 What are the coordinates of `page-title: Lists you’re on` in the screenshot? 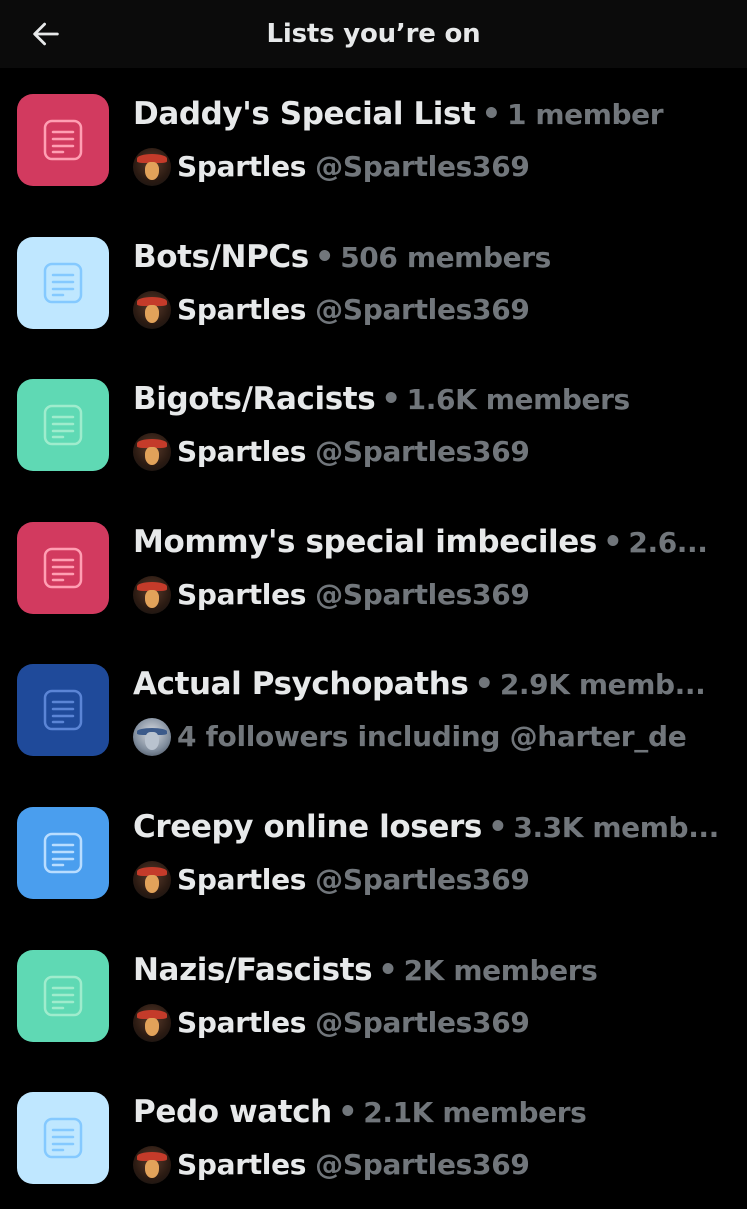 It's located at (373, 34).